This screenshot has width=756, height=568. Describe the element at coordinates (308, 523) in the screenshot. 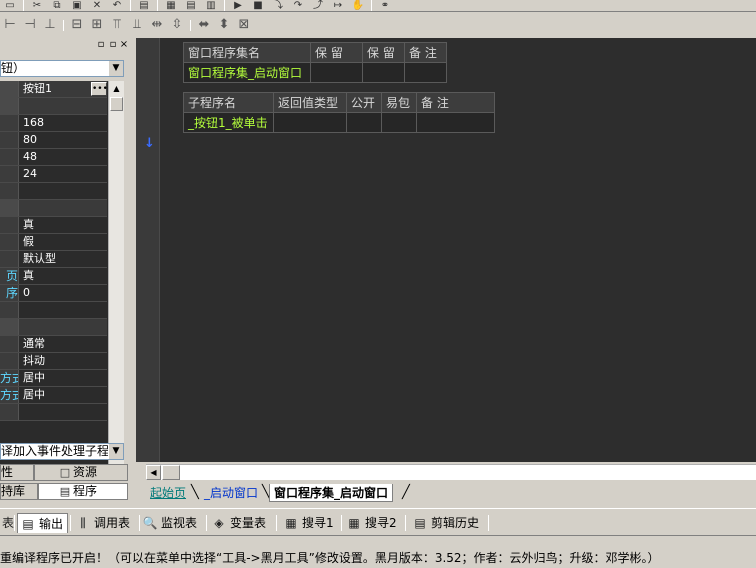

I see `tab-search-1: ▦ 搜寻1` at that location.